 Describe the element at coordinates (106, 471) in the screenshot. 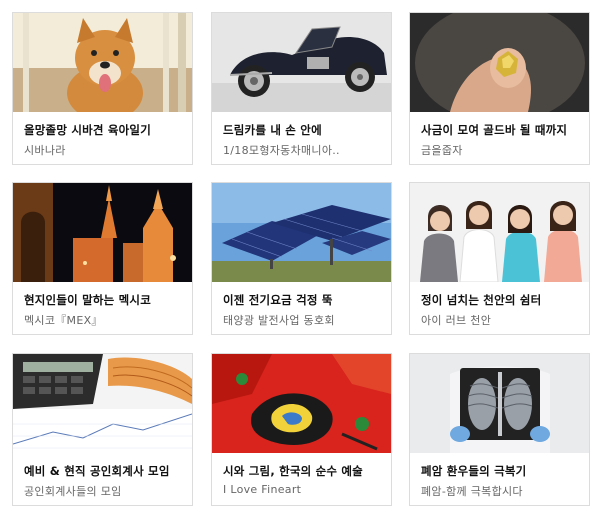

I see `cafe-title: 예비 & 현직 공인회계사 모임` at that location.